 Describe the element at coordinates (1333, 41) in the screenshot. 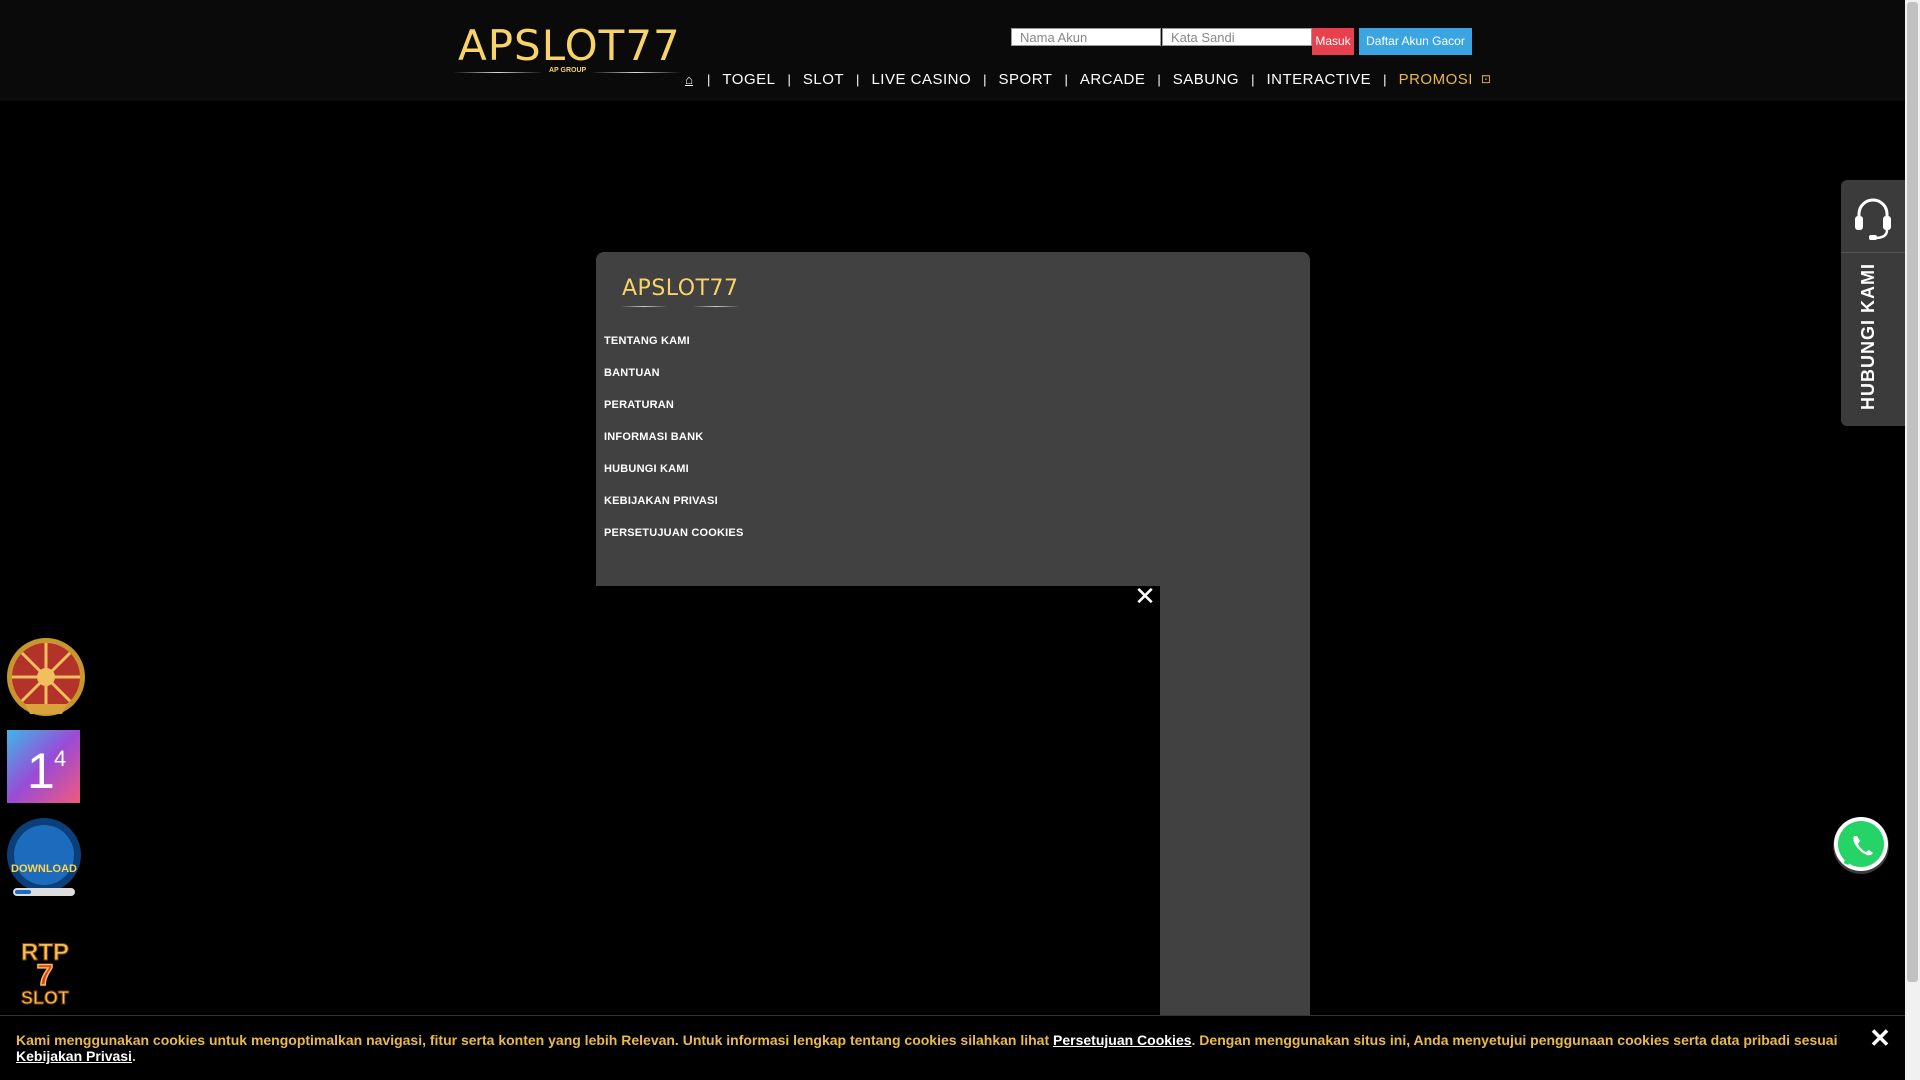

I see `login-button: Masuk` at that location.